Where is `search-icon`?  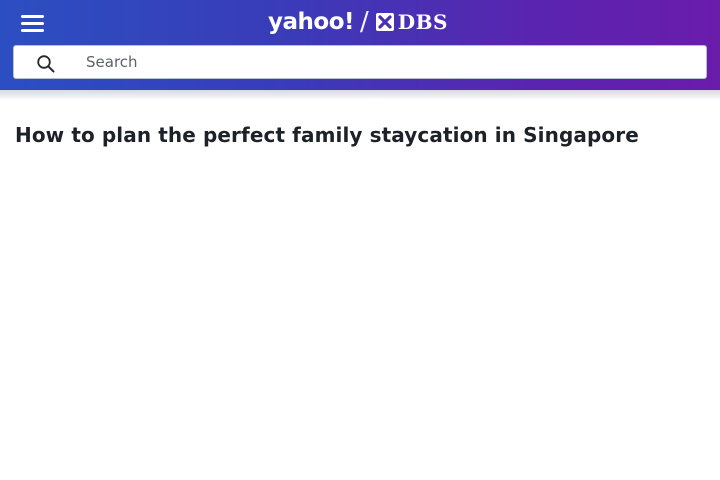 search-icon is located at coordinates (46, 64).